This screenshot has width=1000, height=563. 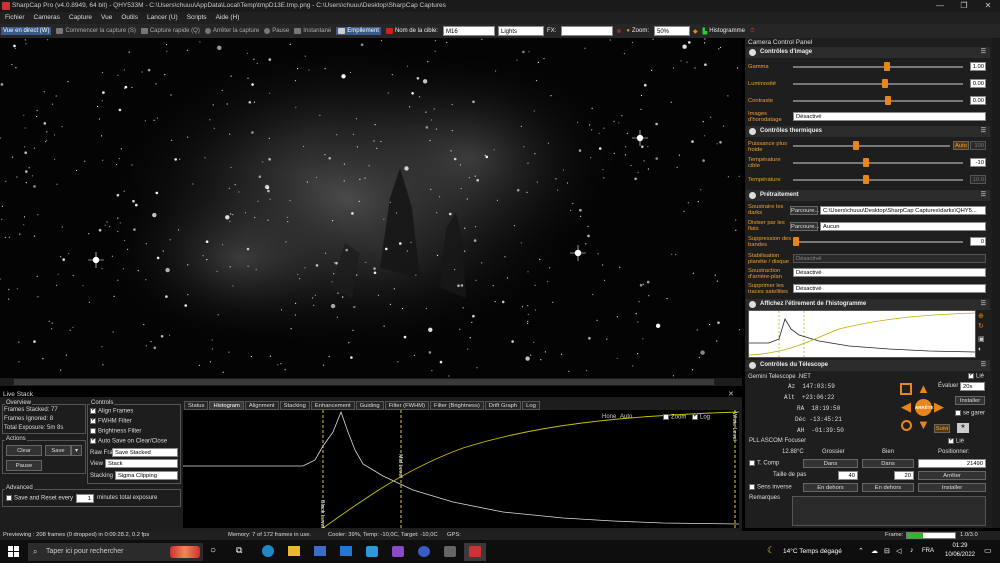 What do you see at coordinates (24, 450) in the screenshot?
I see `clear-button: Clear` at bounding box center [24, 450].